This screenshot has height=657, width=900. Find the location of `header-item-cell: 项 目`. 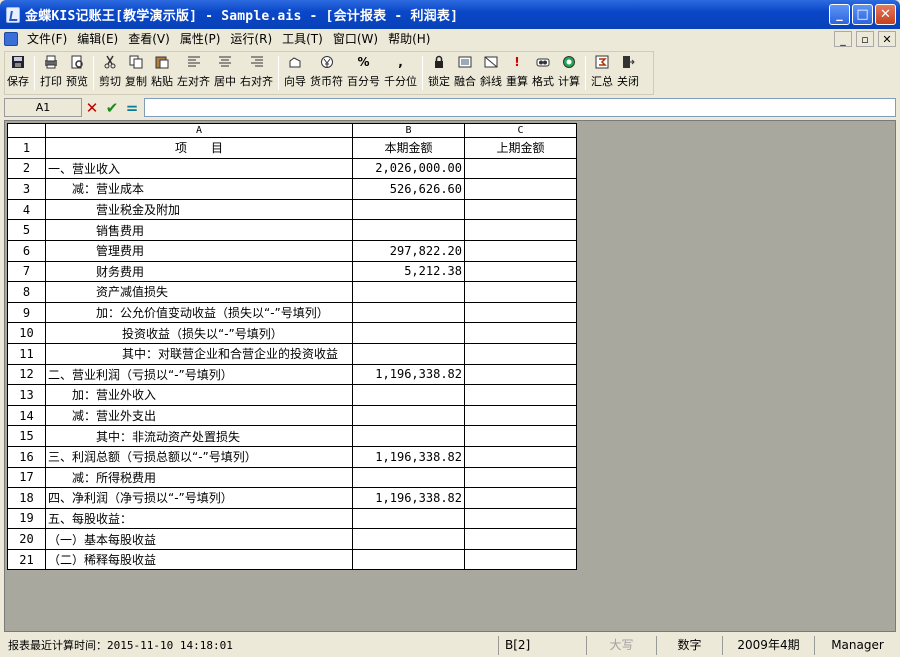

header-item-cell: 项 目 is located at coordinates (199, 148).